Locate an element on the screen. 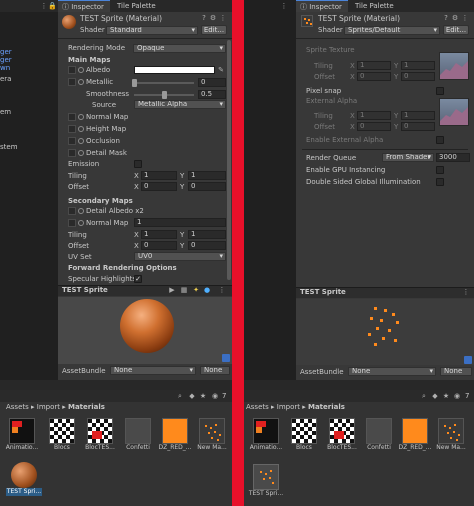 This screenshot has height=506, width=474. hierarchy-item: stem is located at coordinates (9, 147).